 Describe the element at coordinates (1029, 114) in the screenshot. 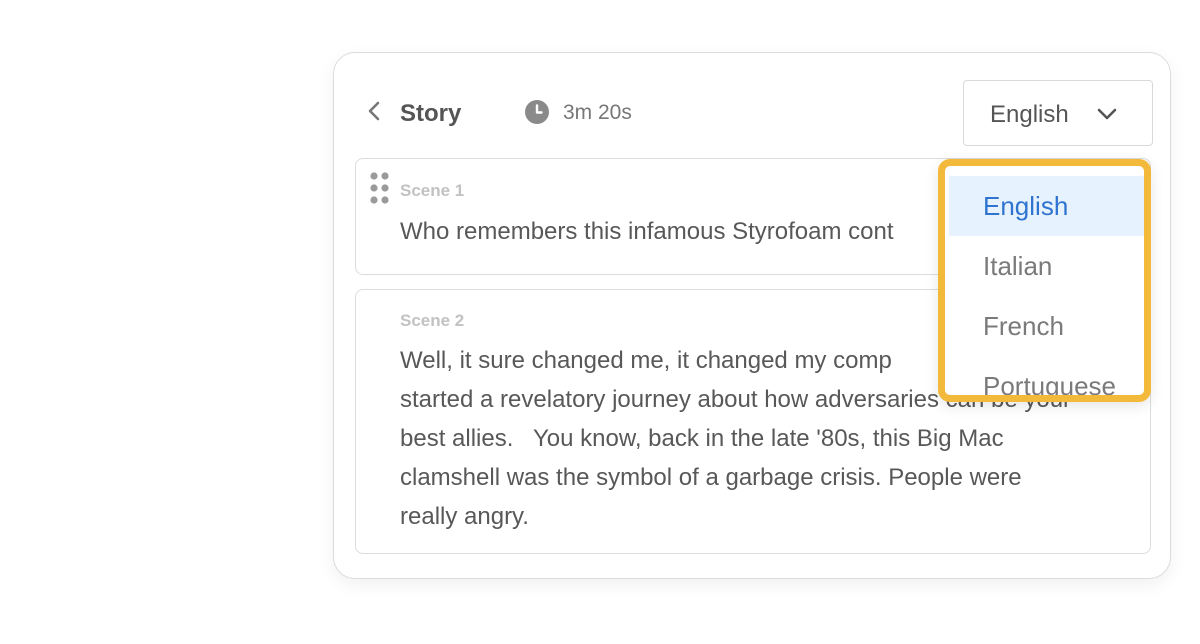

I see `language-select-value: English` at that location.